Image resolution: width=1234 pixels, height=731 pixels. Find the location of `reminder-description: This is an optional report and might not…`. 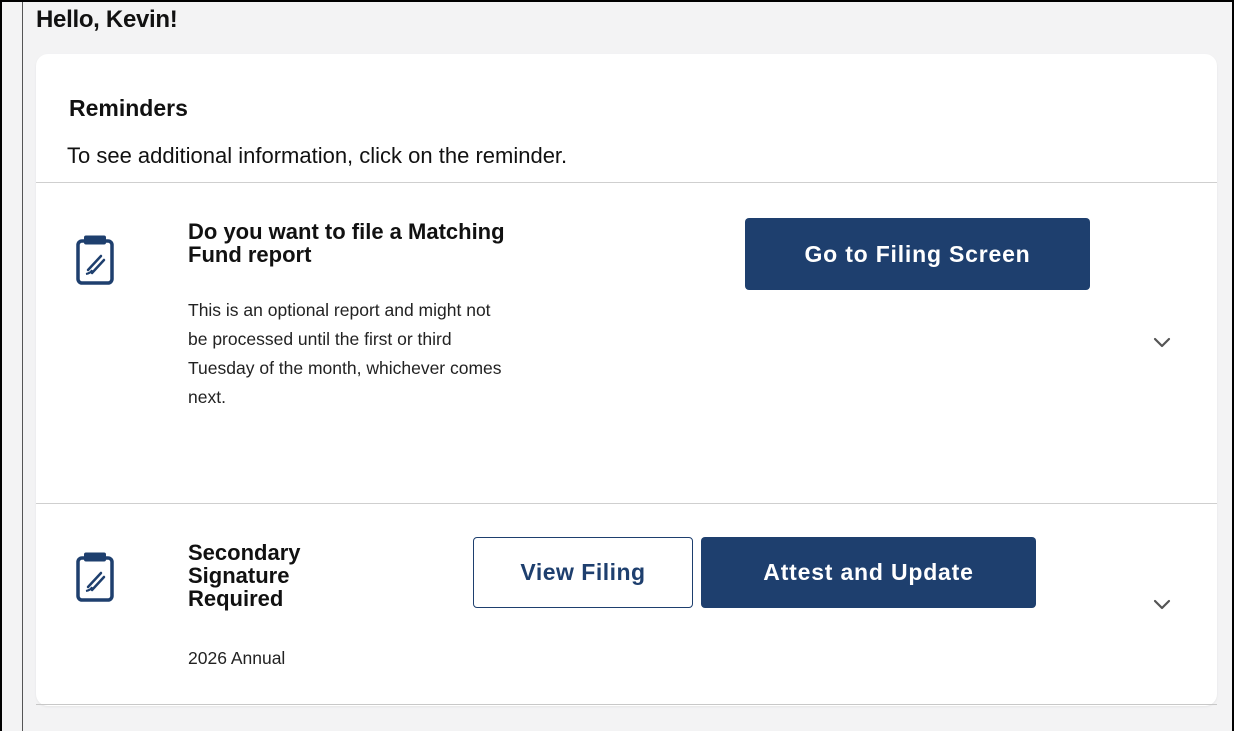

reminder-description: This is an optional report and might not… is located at coordinates (345, 353).